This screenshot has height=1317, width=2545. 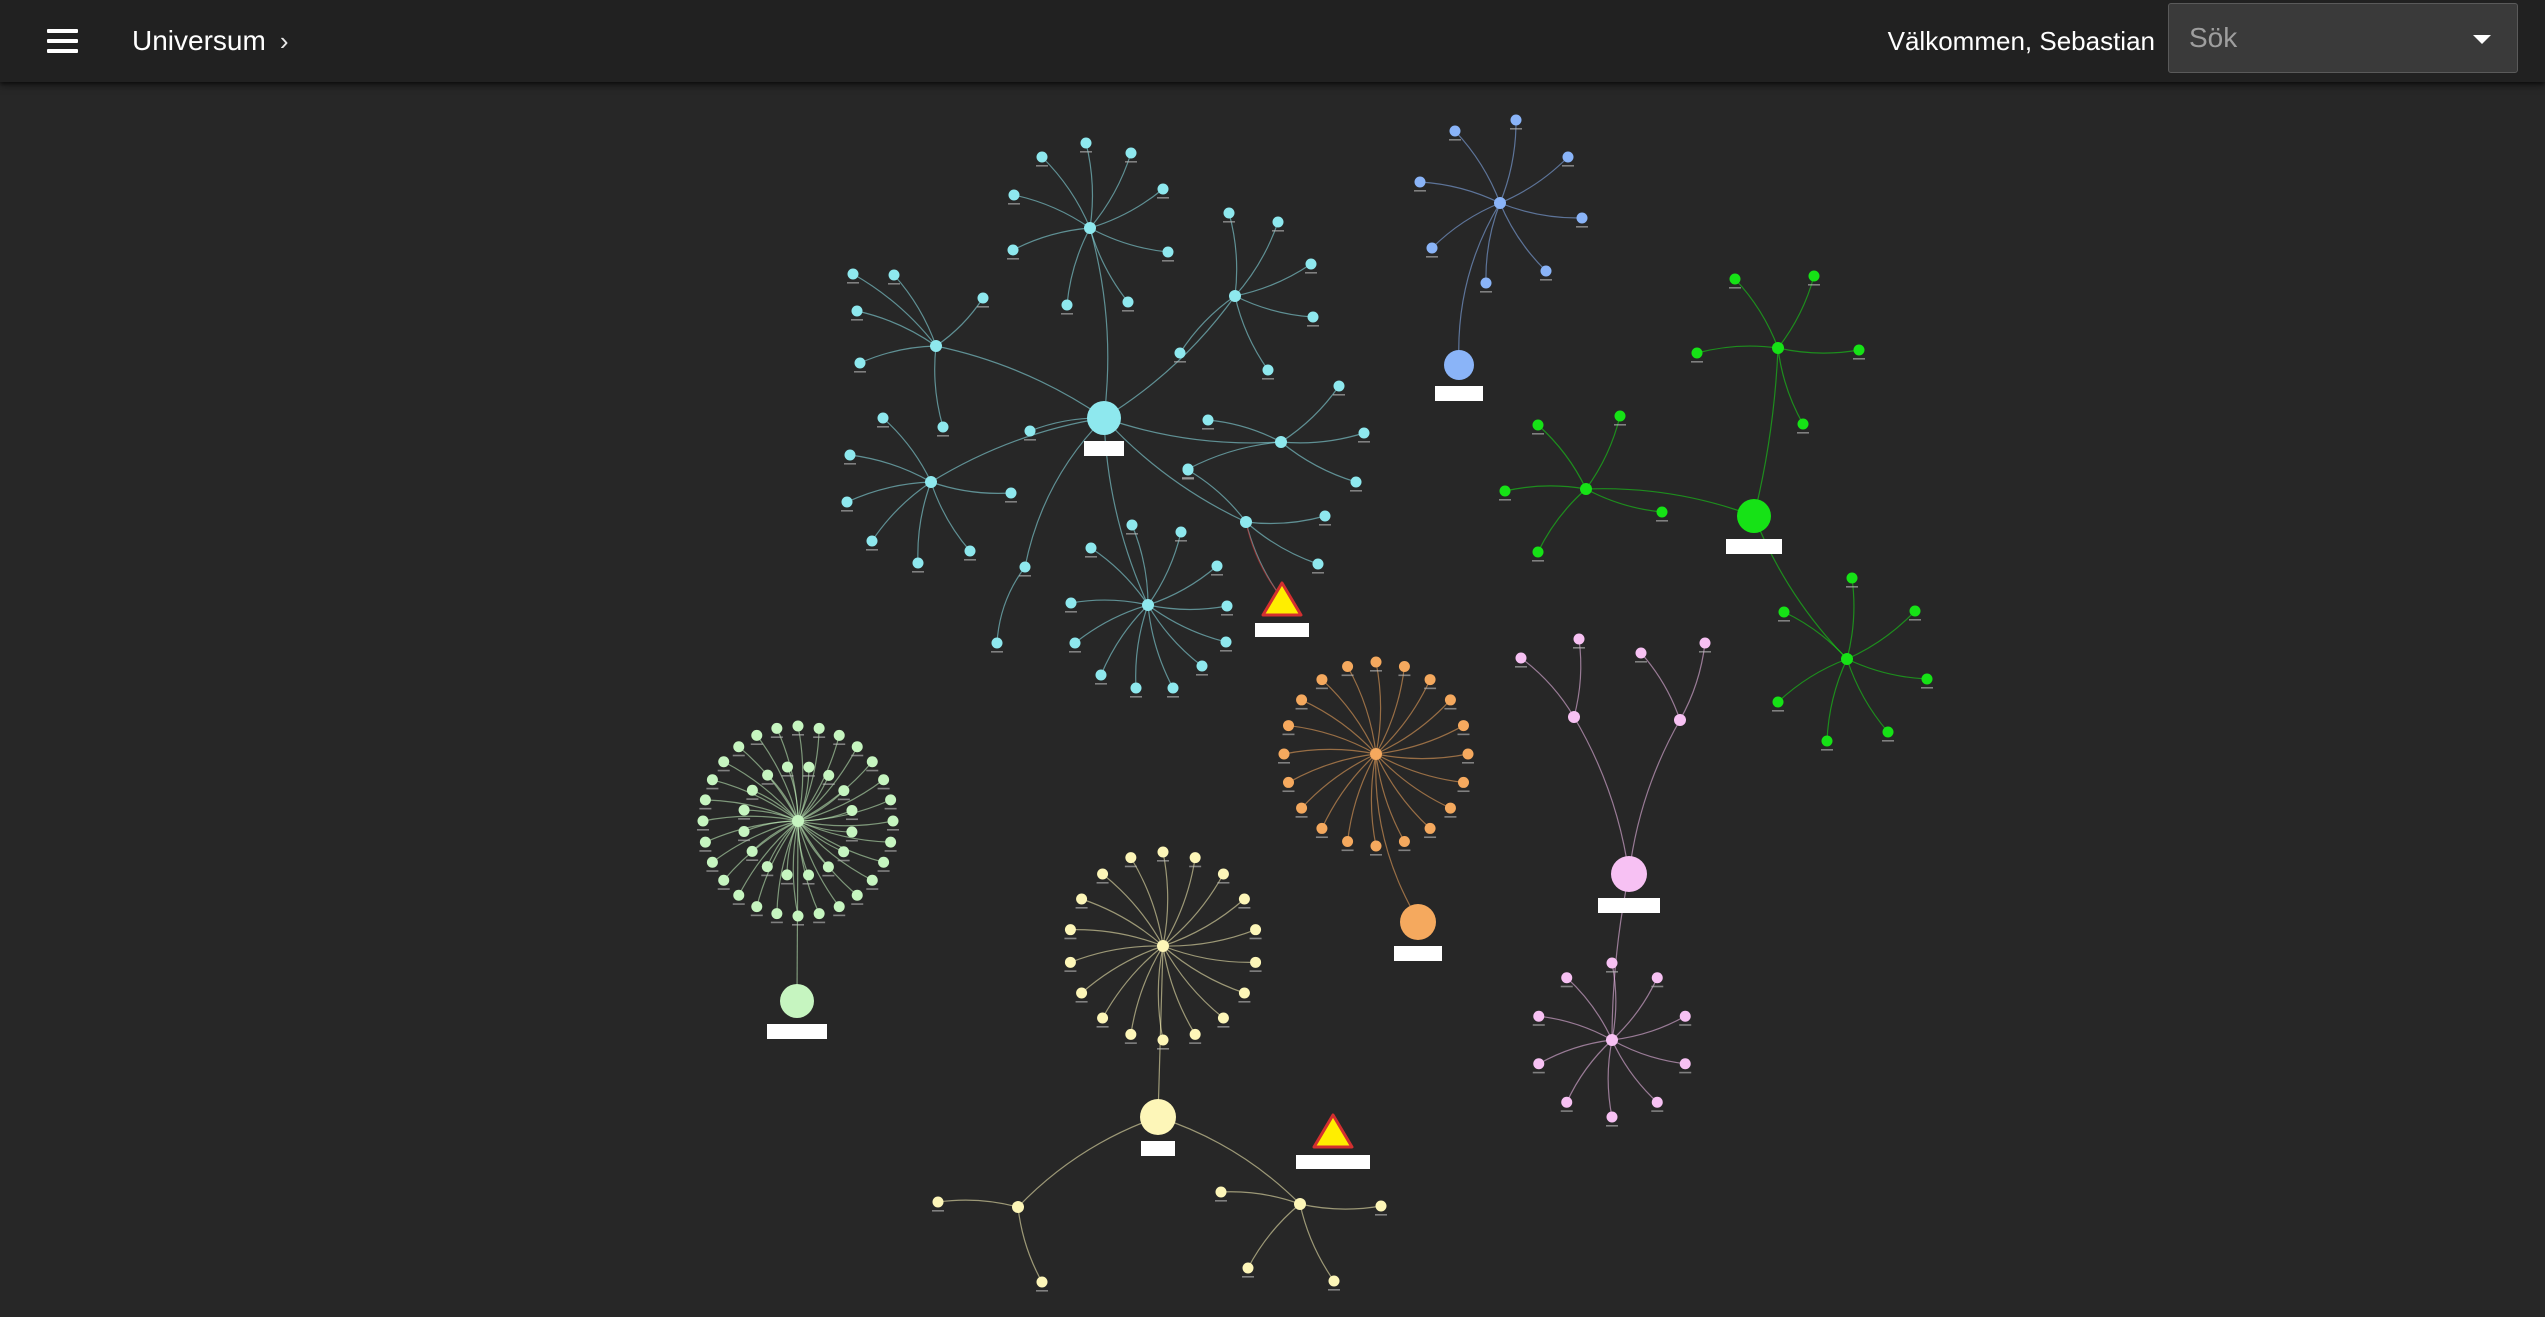 I want to click on graph-root-node, so click(x=797, y=1001).